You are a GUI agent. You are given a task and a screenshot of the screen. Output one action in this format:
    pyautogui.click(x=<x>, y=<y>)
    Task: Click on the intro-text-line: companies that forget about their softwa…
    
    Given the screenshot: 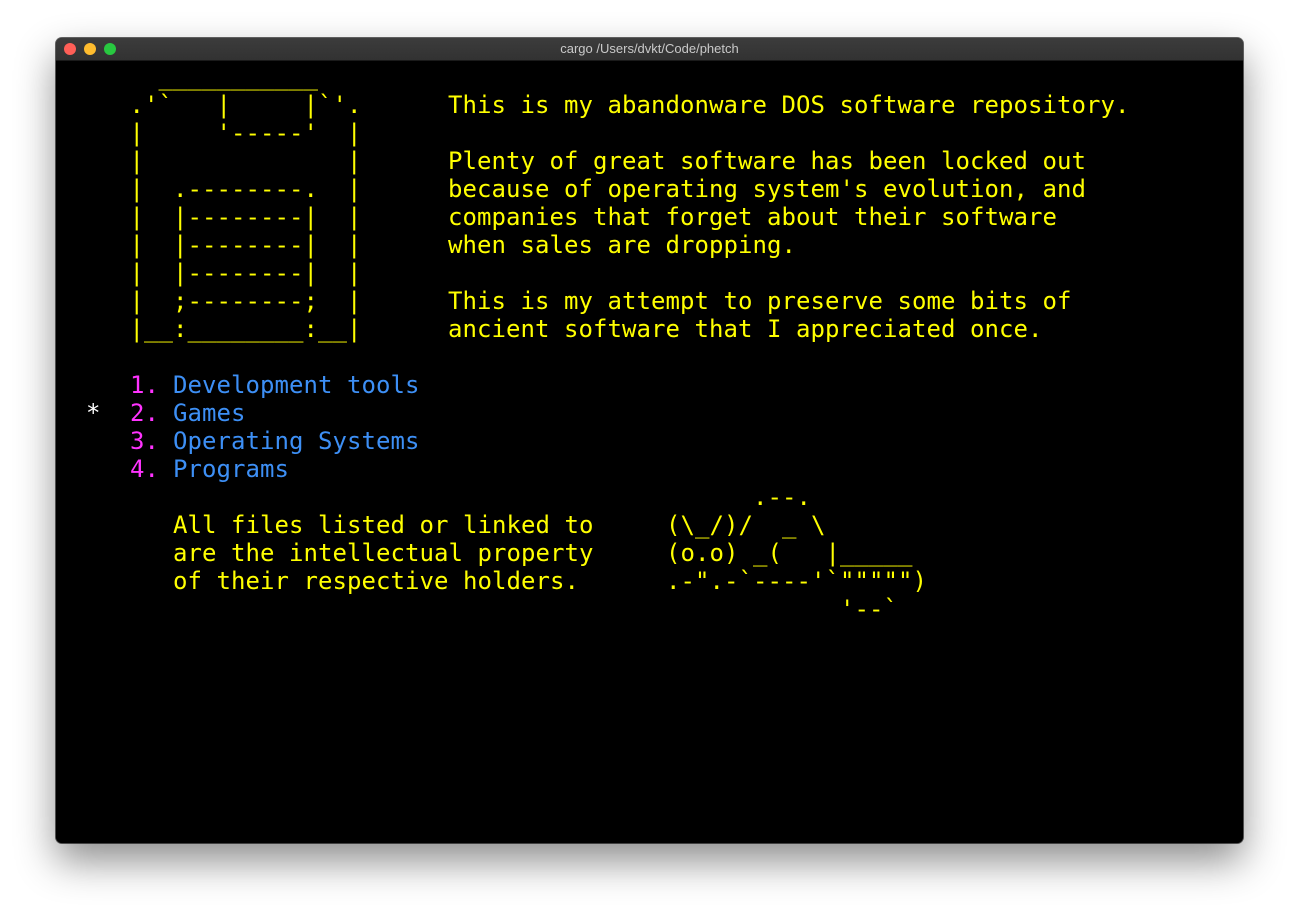 What is the action you would take?
    pyautogui.click(x=752, y=217)
    